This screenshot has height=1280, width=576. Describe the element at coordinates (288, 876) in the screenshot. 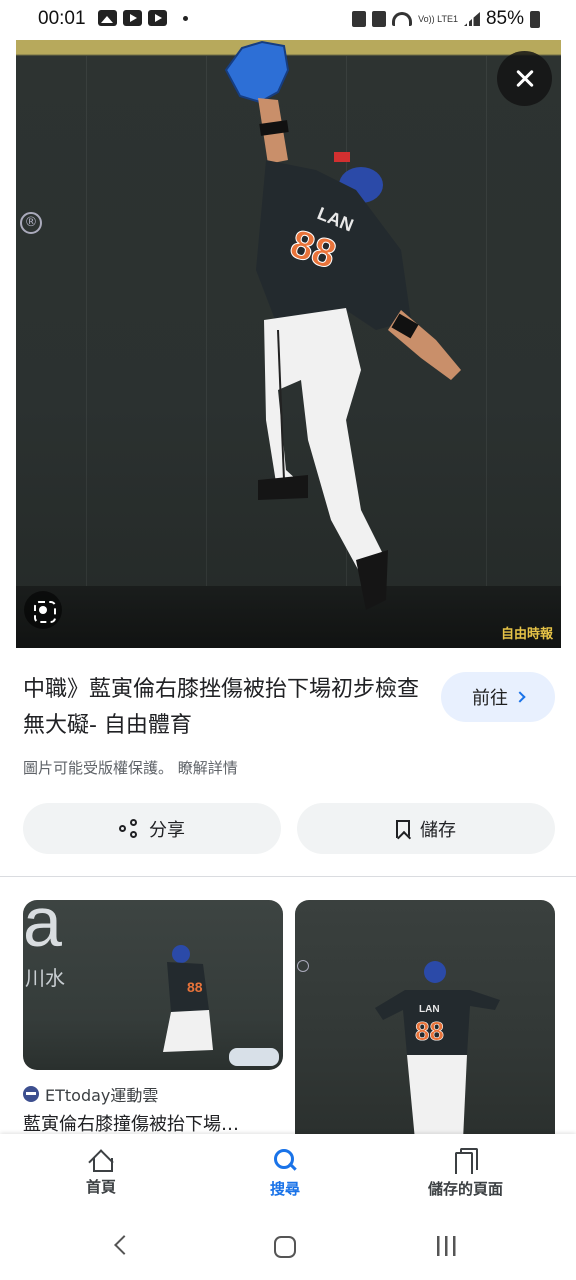

I see `section-divider` at that location.